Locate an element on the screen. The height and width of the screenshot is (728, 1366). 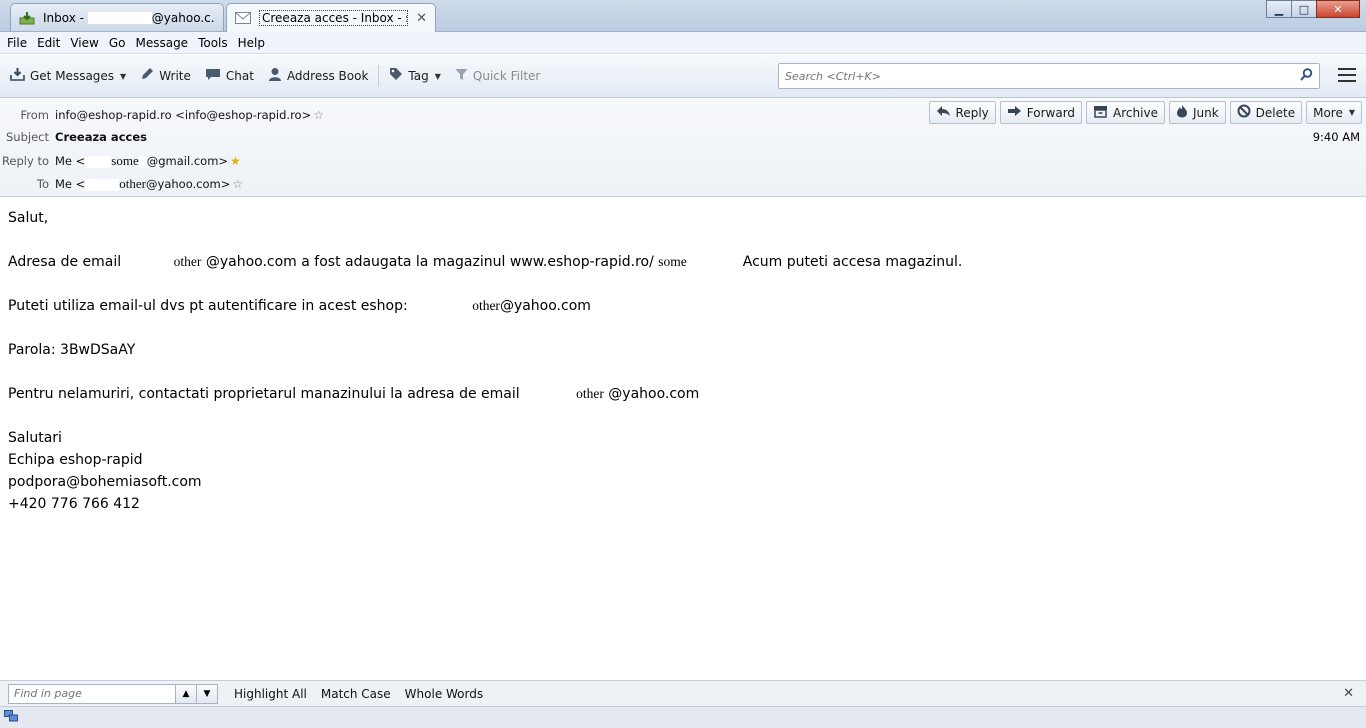
more-button: More ▼ is located at coordinates (1334, 112).